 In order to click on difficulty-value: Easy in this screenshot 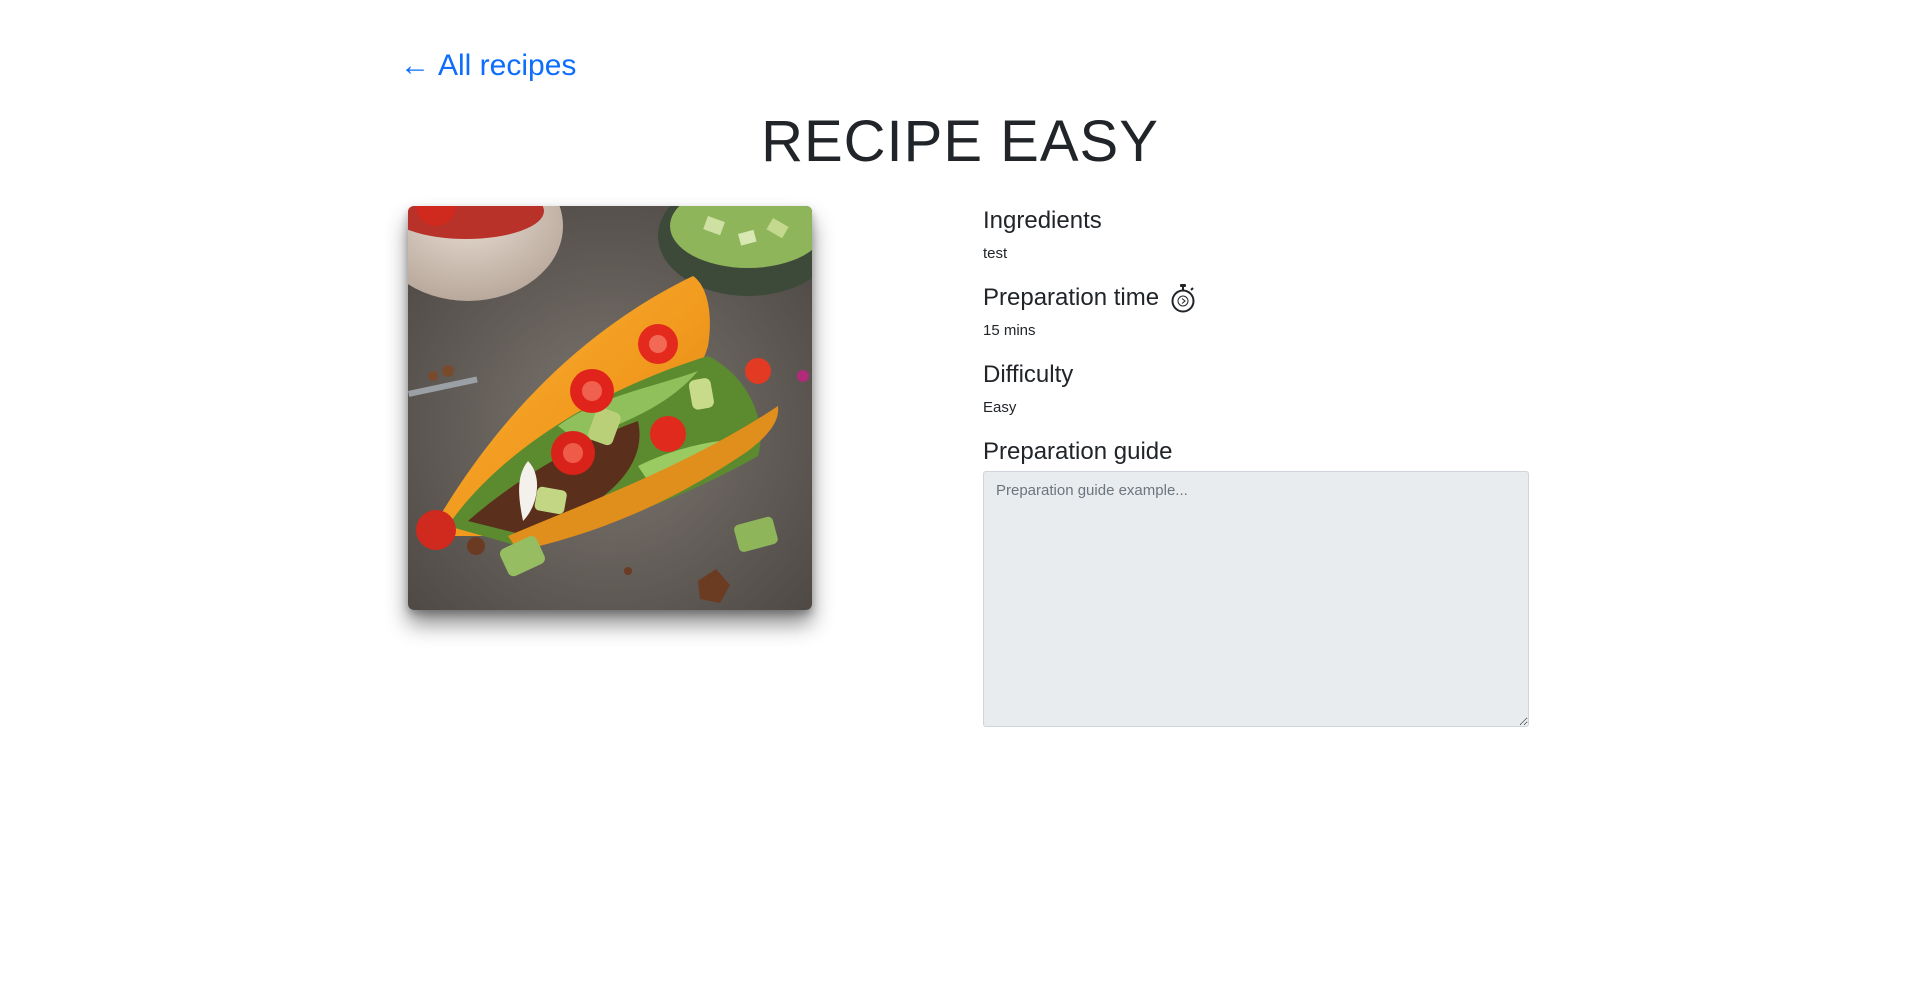, I will do `click(1000, 407)`.